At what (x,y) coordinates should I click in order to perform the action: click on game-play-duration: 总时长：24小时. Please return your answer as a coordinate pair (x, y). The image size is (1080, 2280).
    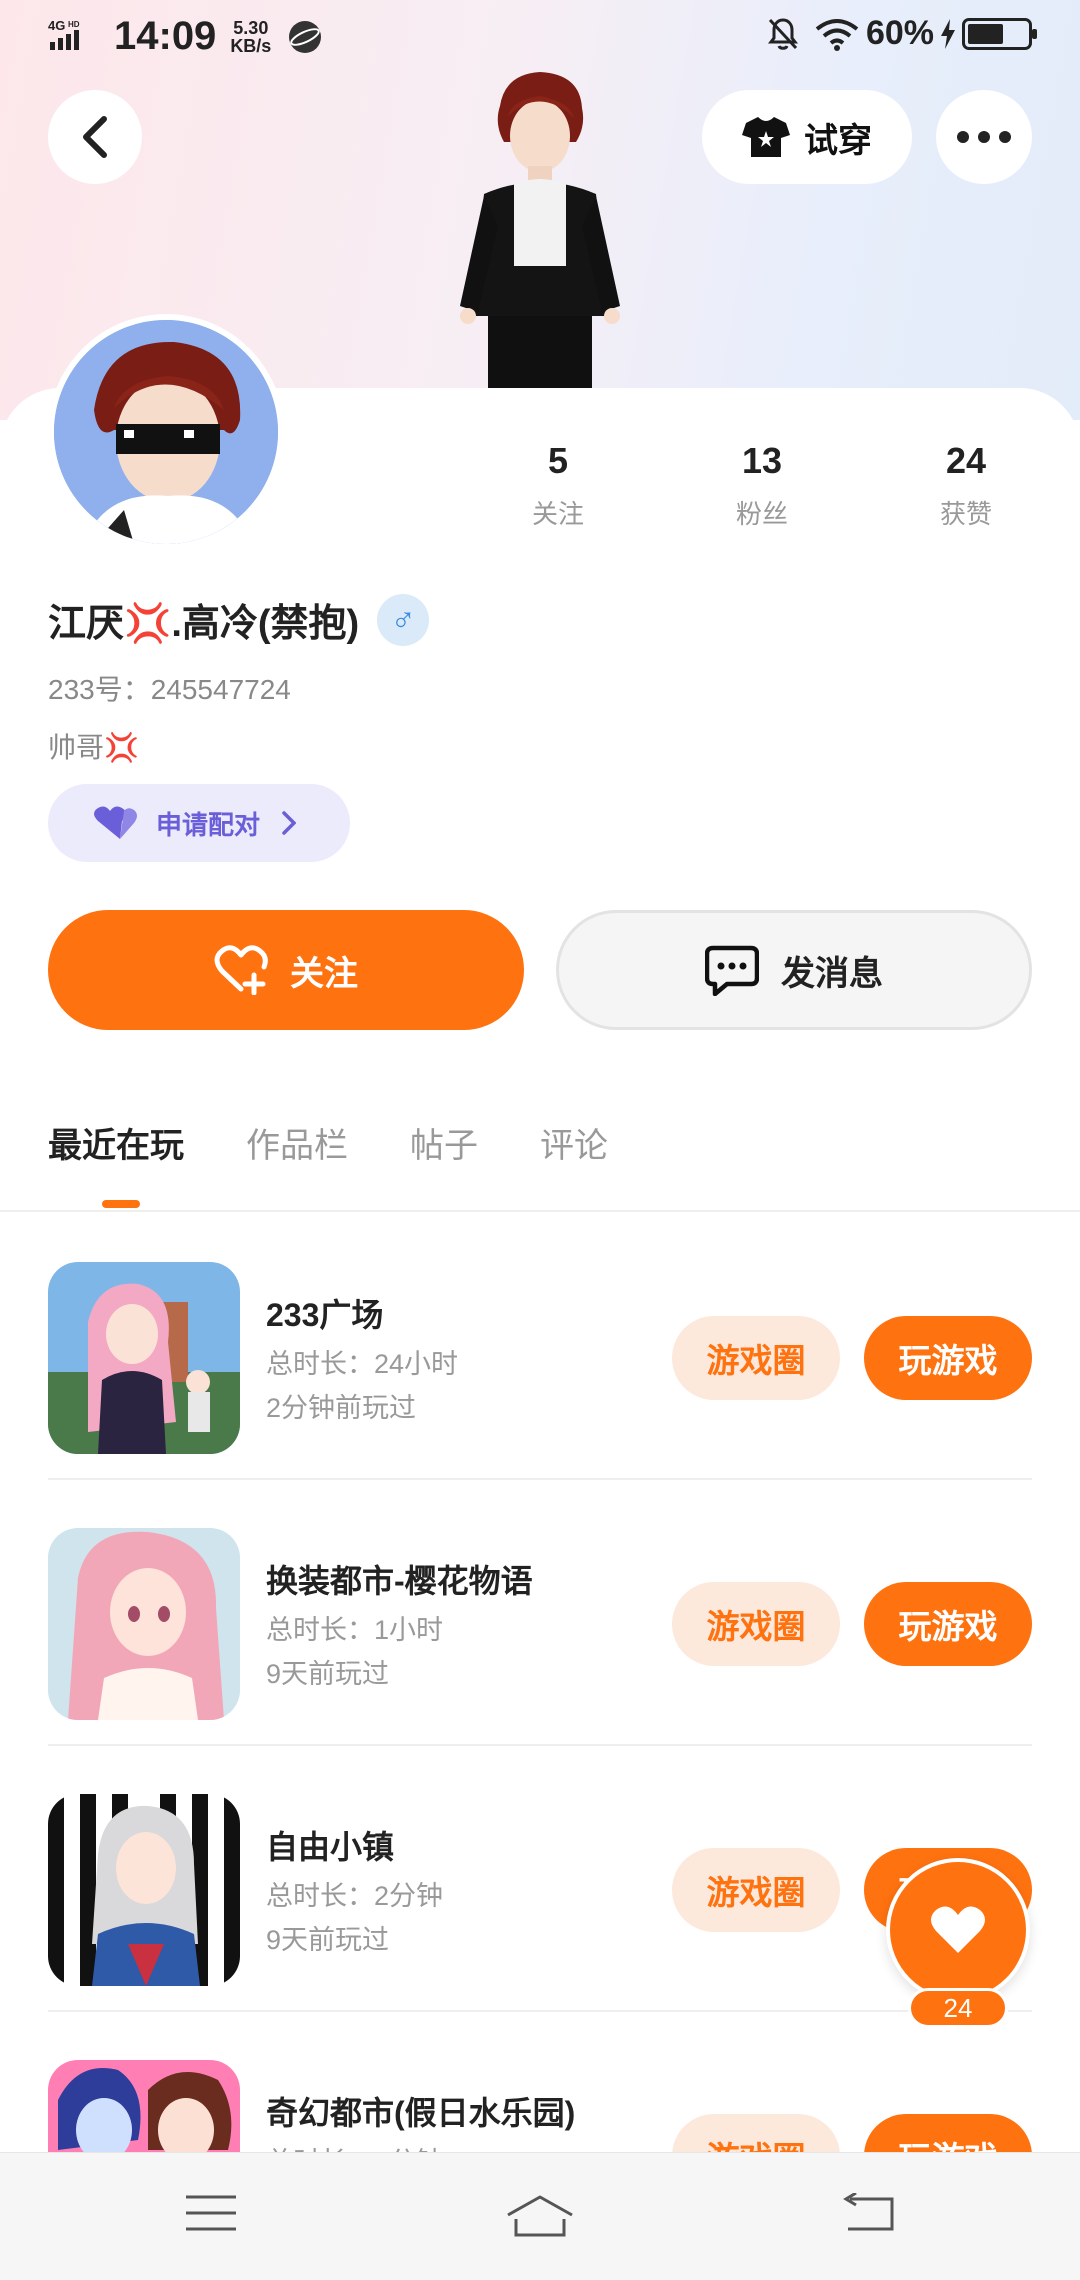
    Looking at the image, I should click on (362, 1364).